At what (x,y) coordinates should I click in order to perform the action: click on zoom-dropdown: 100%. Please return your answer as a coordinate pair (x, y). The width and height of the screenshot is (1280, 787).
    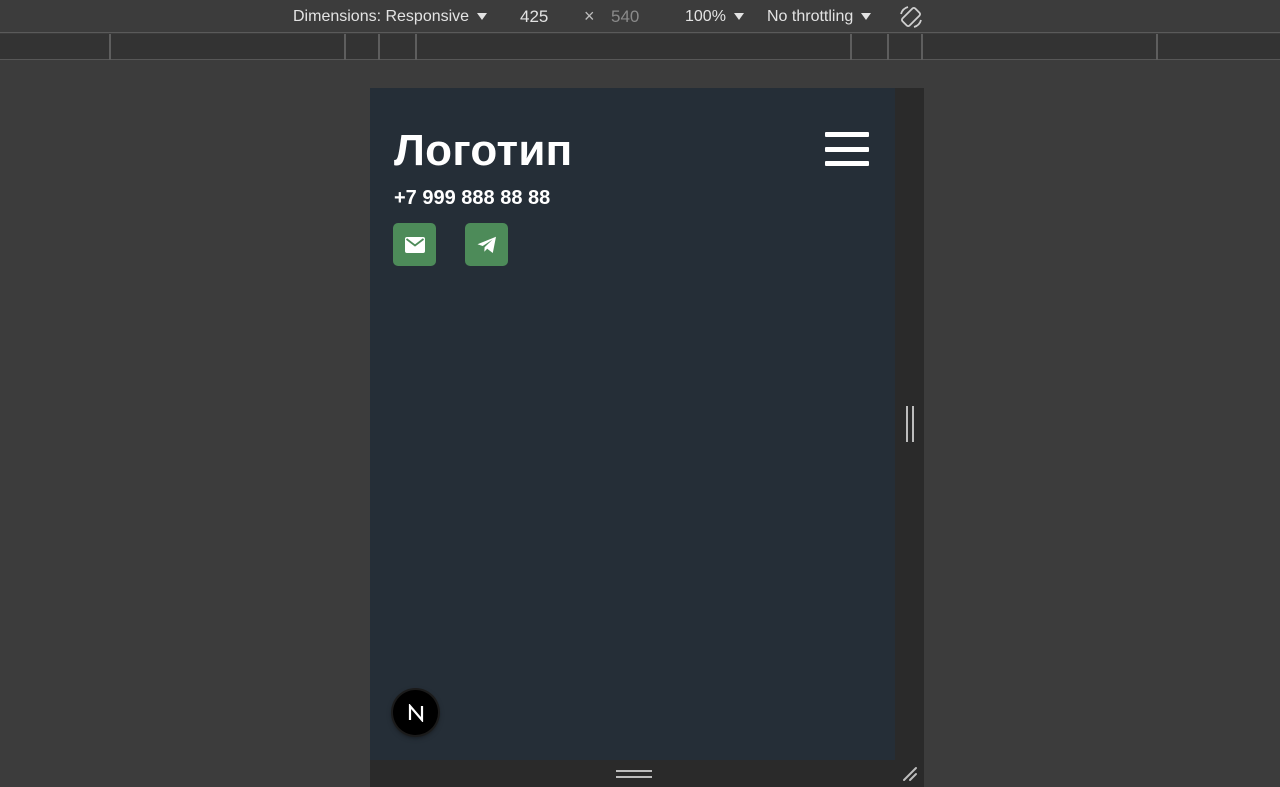
    Looking at the image, I should click on (714, 16).